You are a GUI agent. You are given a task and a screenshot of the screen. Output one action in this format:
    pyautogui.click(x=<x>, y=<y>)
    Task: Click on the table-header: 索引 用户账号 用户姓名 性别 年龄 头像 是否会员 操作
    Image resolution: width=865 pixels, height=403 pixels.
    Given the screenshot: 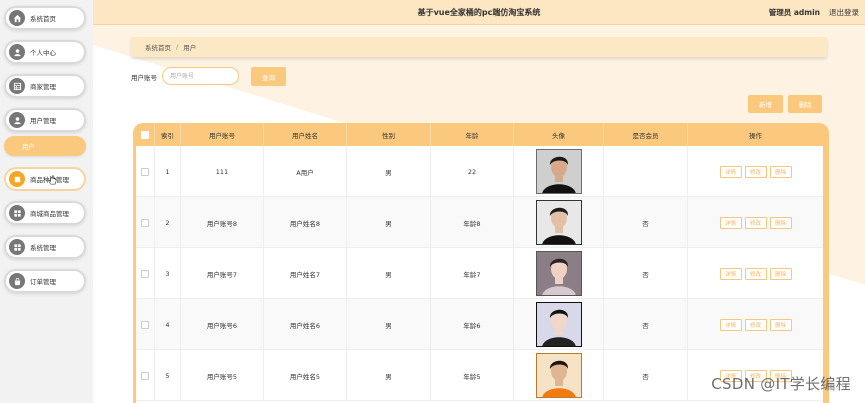 What is the action you would take?
    pyautogui.click(x=481, y=134)
    